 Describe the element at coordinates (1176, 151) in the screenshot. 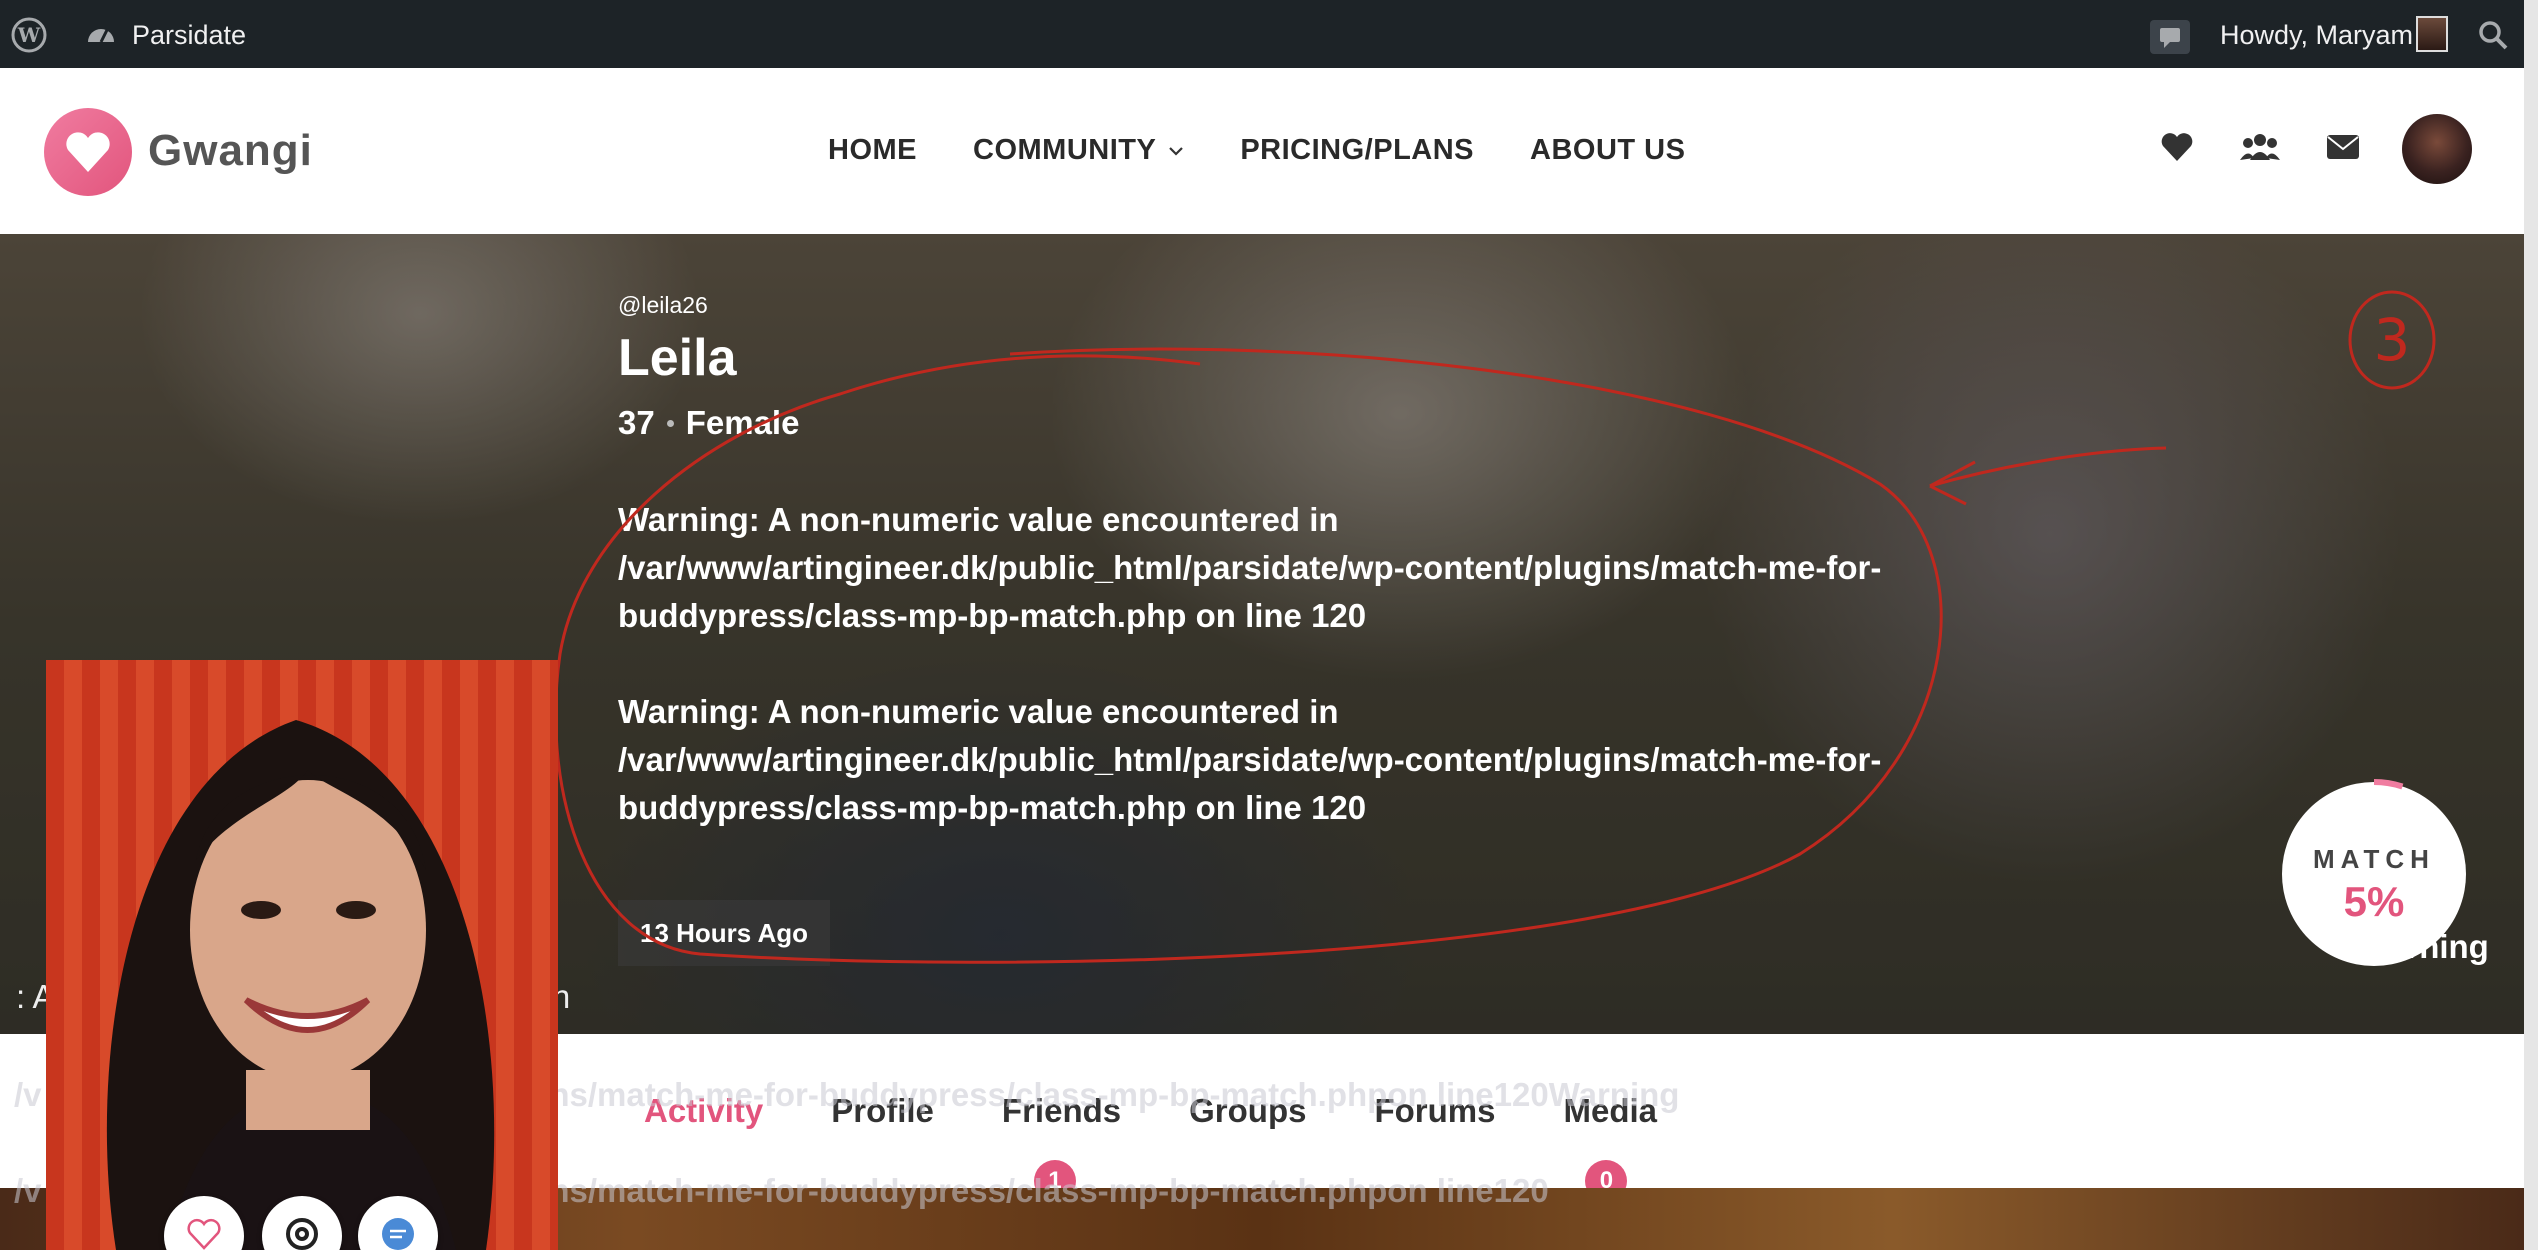

I see `chevron-down-icon` at that location.